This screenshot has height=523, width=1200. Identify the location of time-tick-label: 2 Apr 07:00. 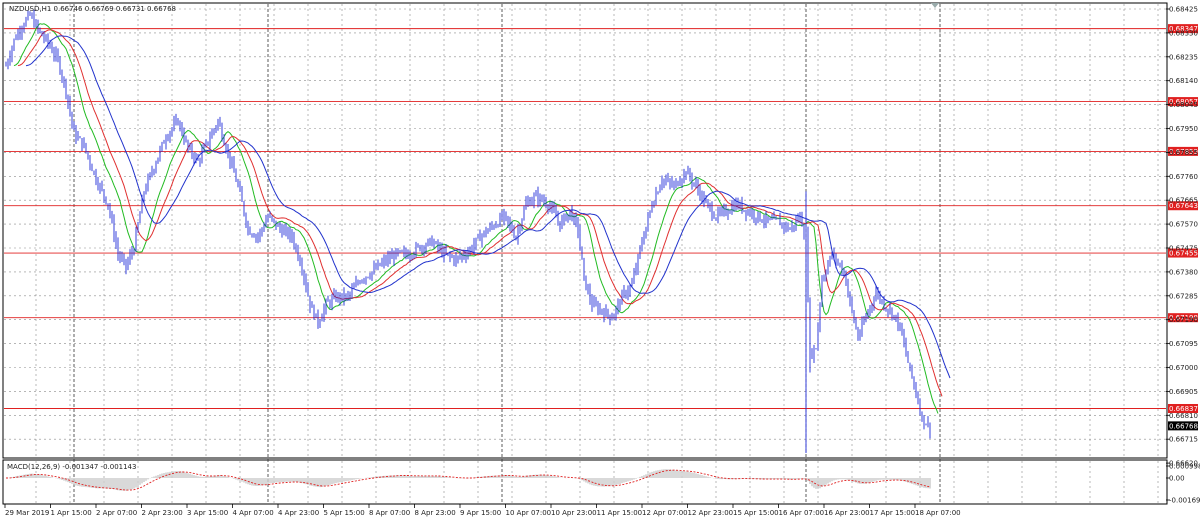
(116, 513).